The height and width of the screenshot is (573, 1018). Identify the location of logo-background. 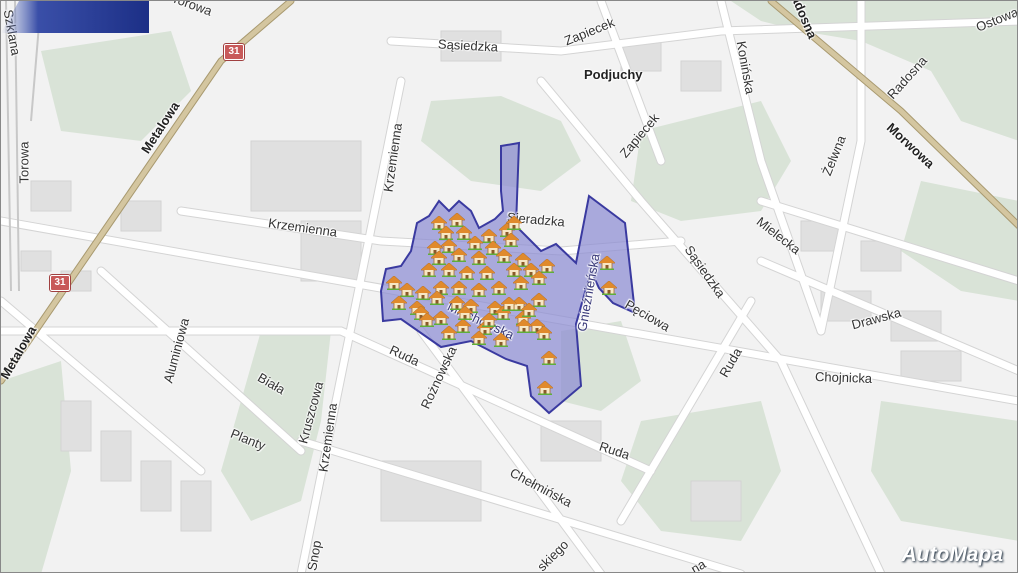
(75, 17).